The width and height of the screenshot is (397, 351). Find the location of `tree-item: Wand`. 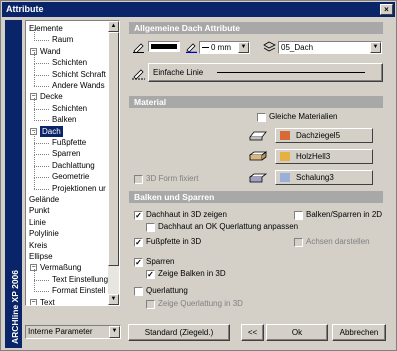

tree-item: Wand is located at coordinates (50, 51).